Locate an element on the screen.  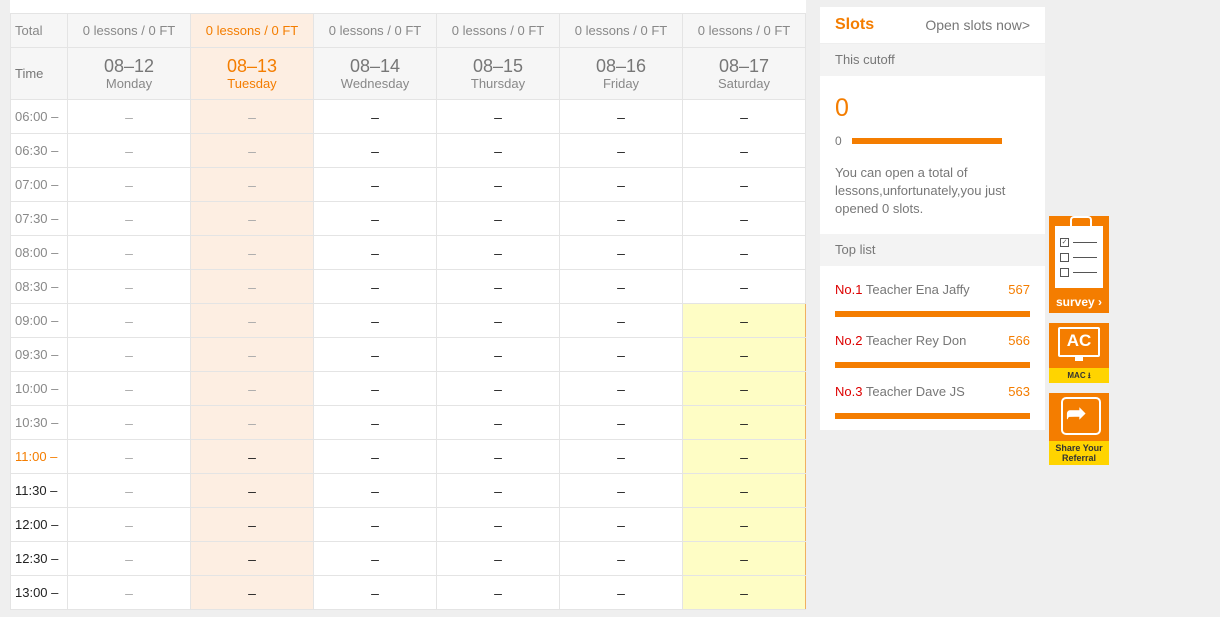
time-slot-row: 11:00 – – – – – – – is located at coordinates (408, 456).